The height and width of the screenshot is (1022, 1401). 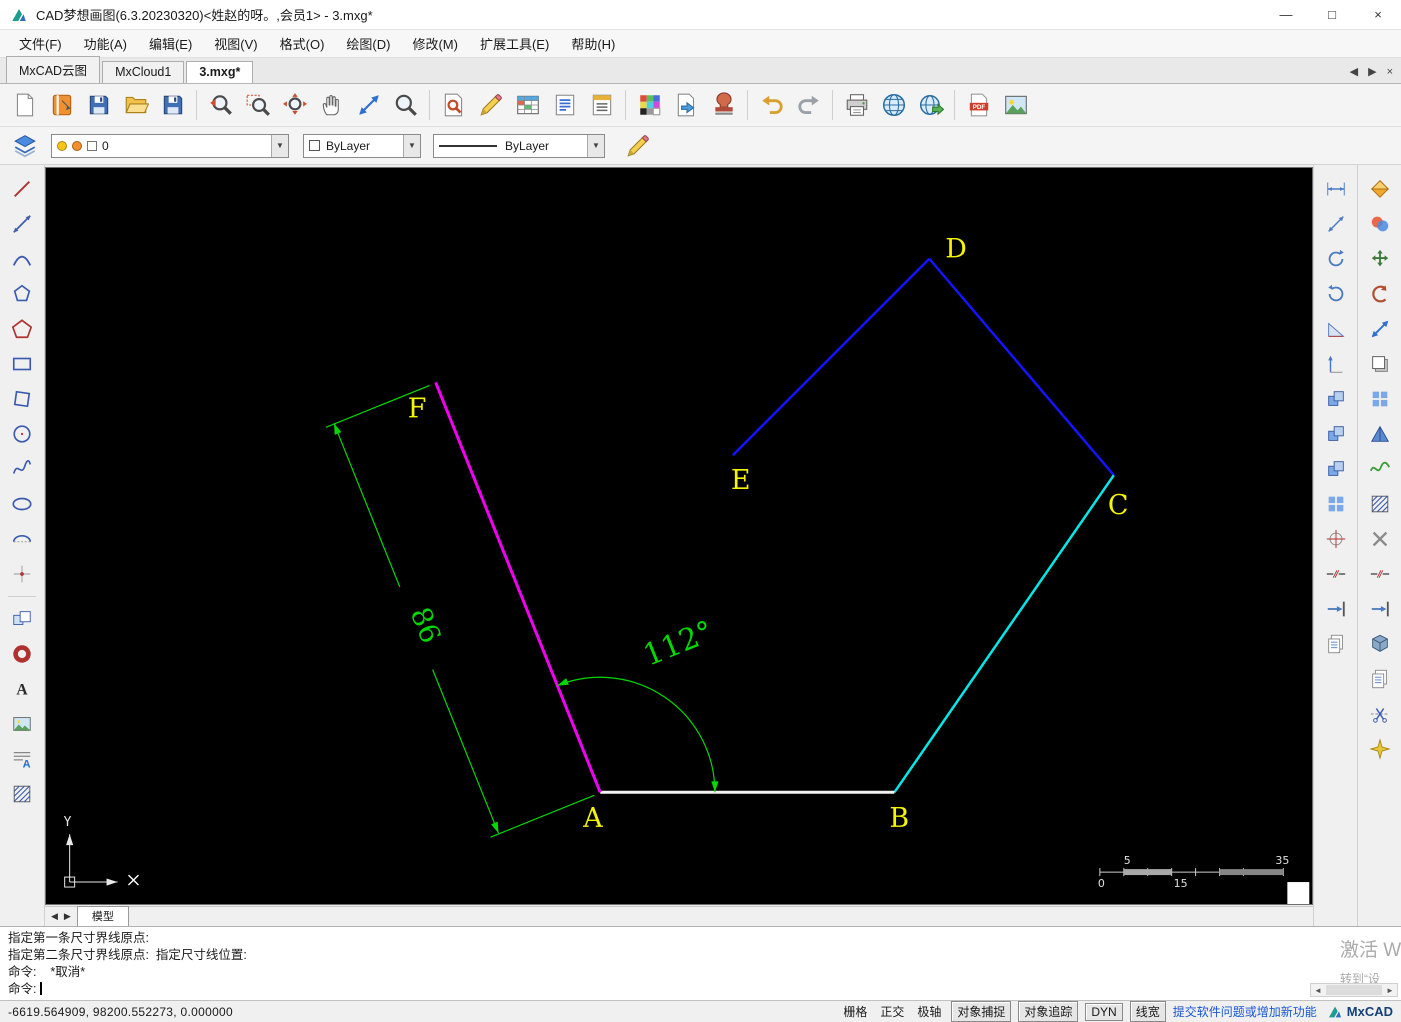 I want to click on ortho-toggle: 正交, so click(x=892, y=1011).